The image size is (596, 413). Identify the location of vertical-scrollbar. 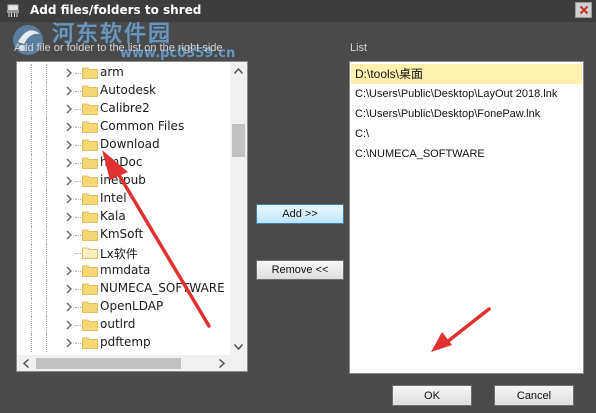
(238, 208).